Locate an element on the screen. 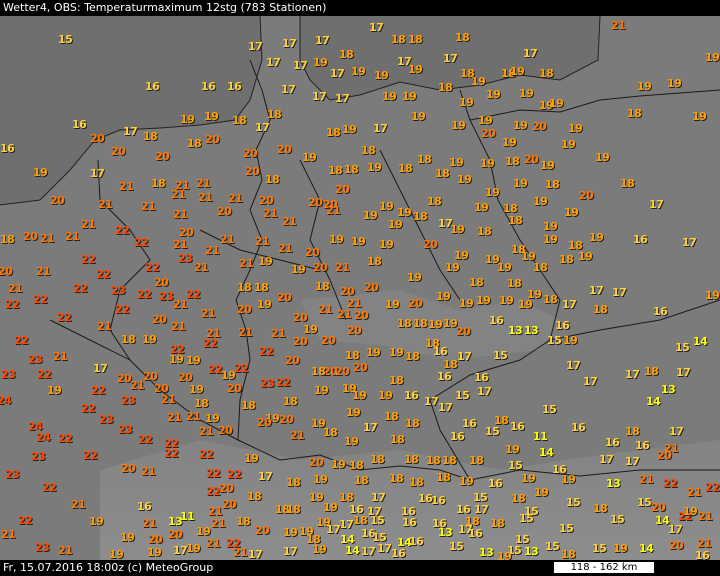 The width and height of the screenshot is (720, 576). station-value: 15 is located at coordinates (566, 528).